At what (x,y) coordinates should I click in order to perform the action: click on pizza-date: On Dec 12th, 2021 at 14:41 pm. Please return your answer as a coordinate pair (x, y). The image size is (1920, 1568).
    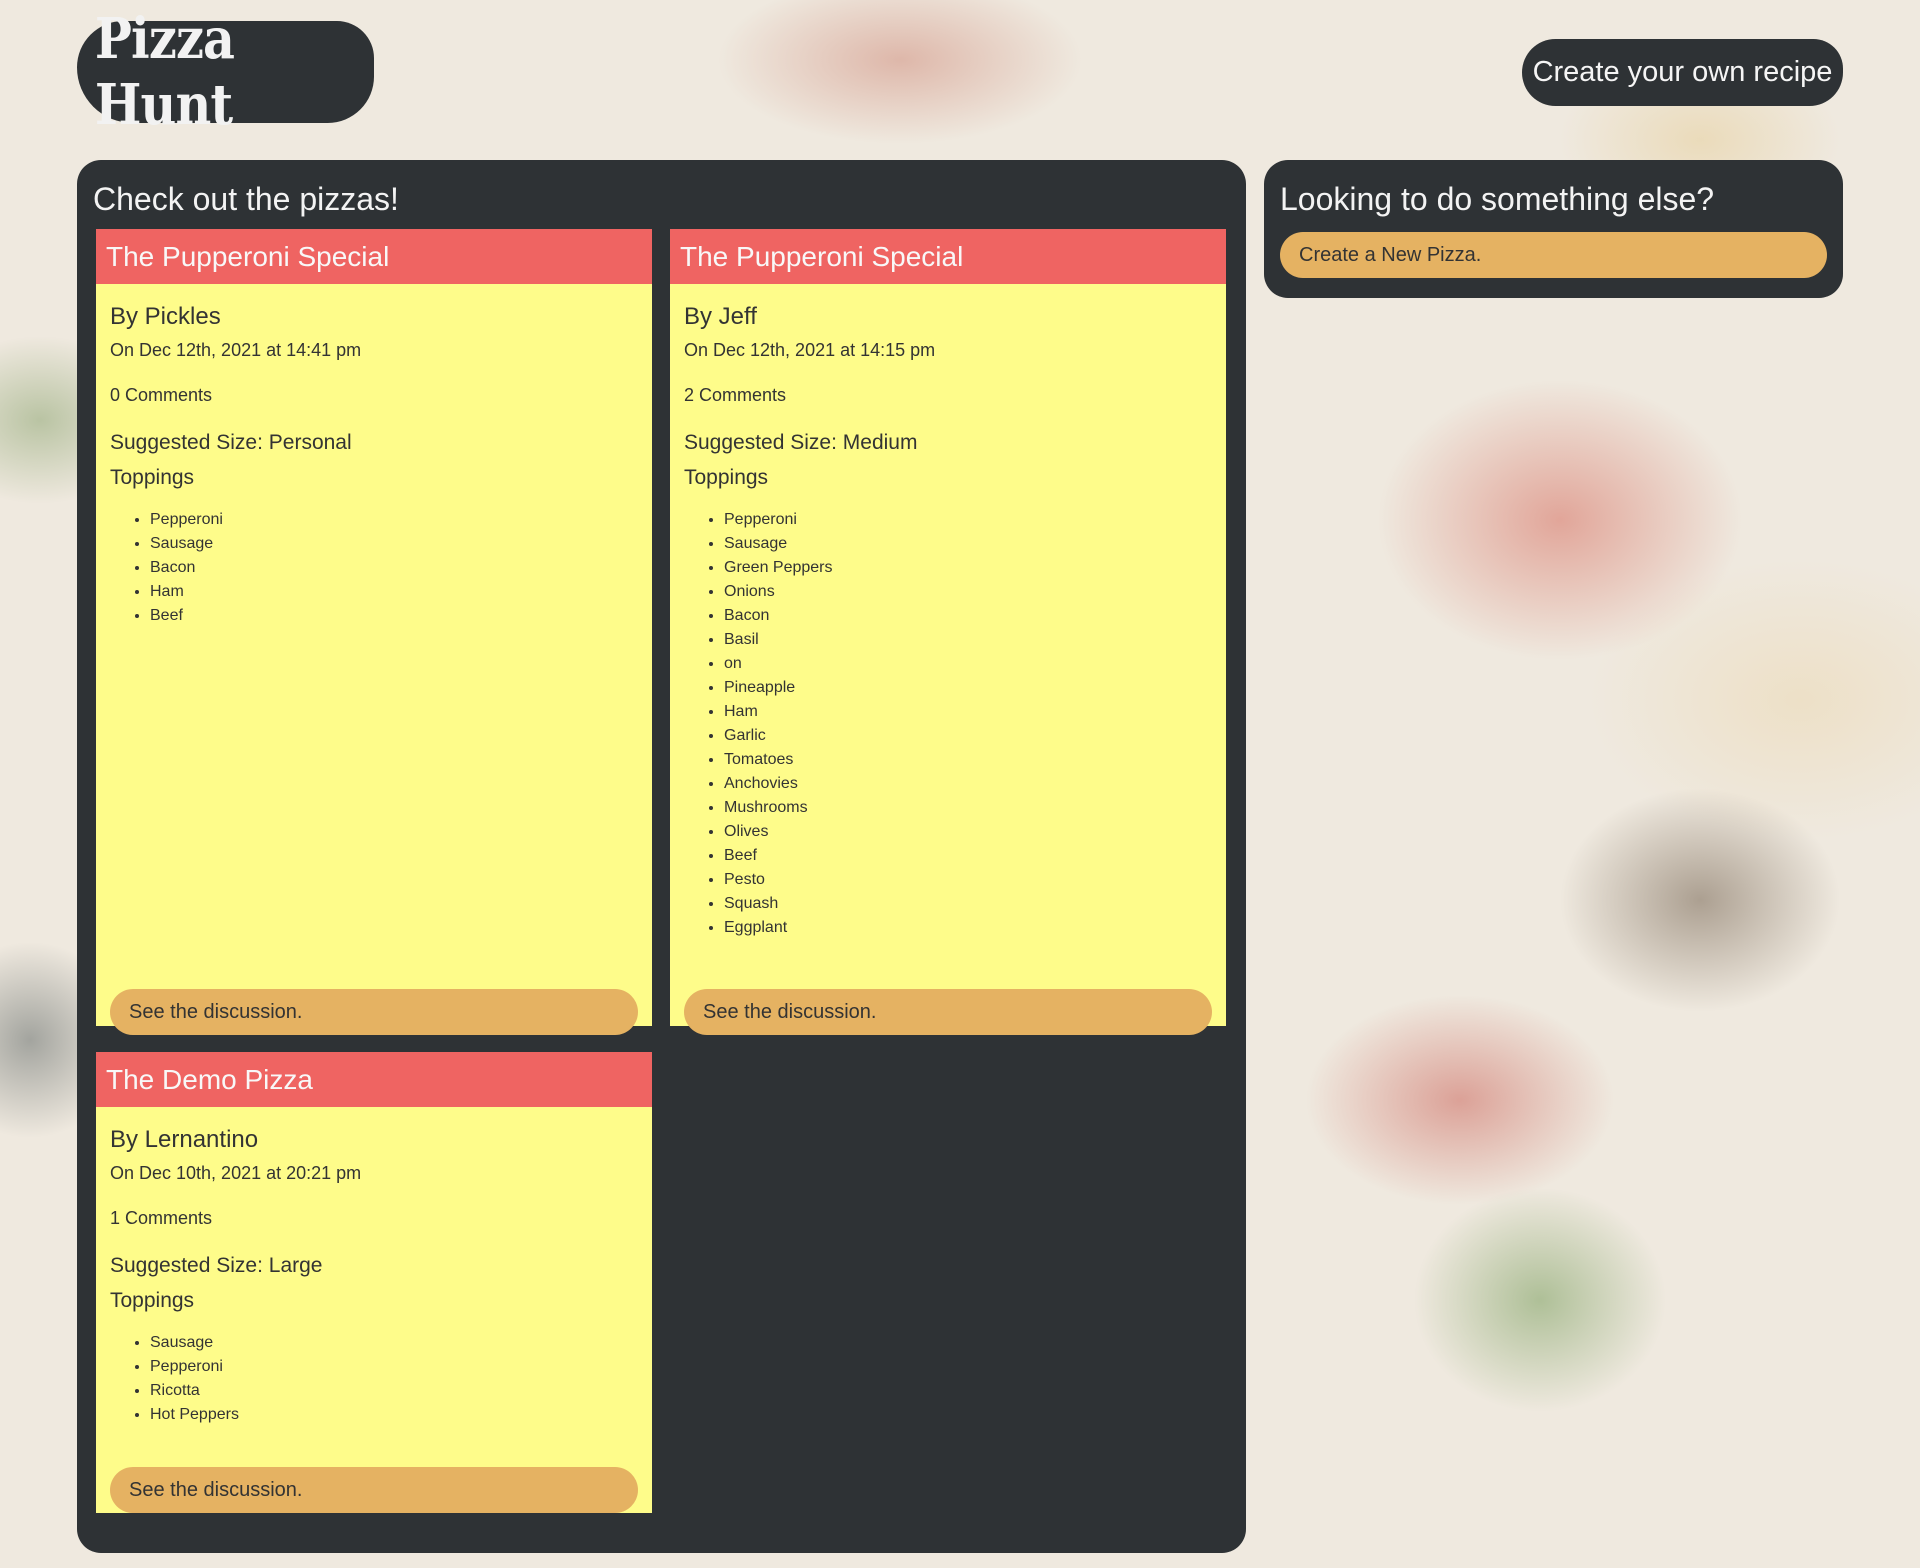
    Looking at the image, I should click on (236, 350).